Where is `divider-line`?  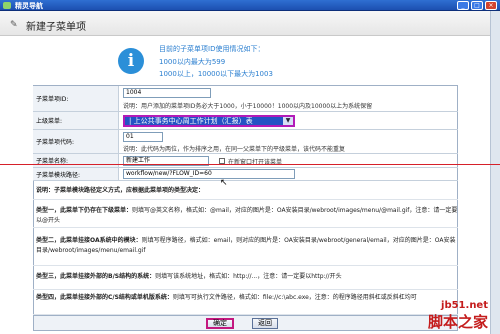
divider-line is located at coordinates (250, 164).